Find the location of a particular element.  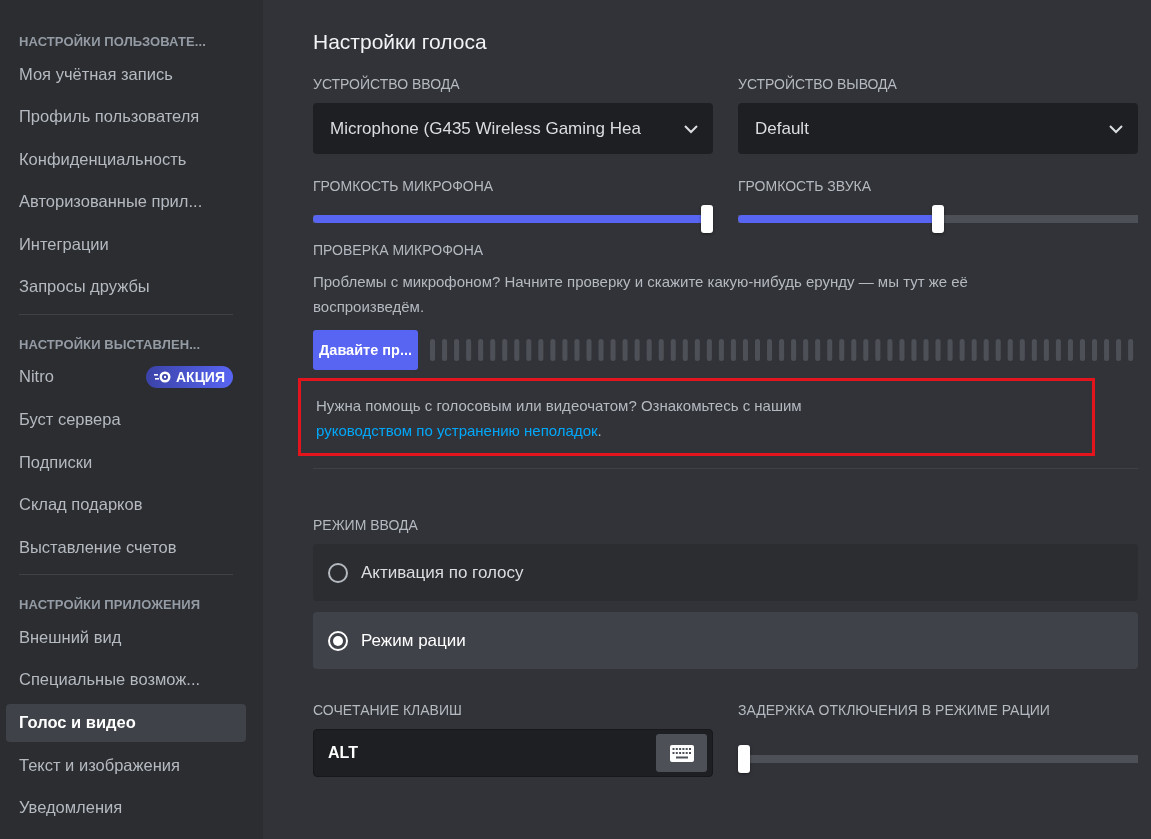

sidebar-item: Склад подарков is located at coordinates (126, 504).